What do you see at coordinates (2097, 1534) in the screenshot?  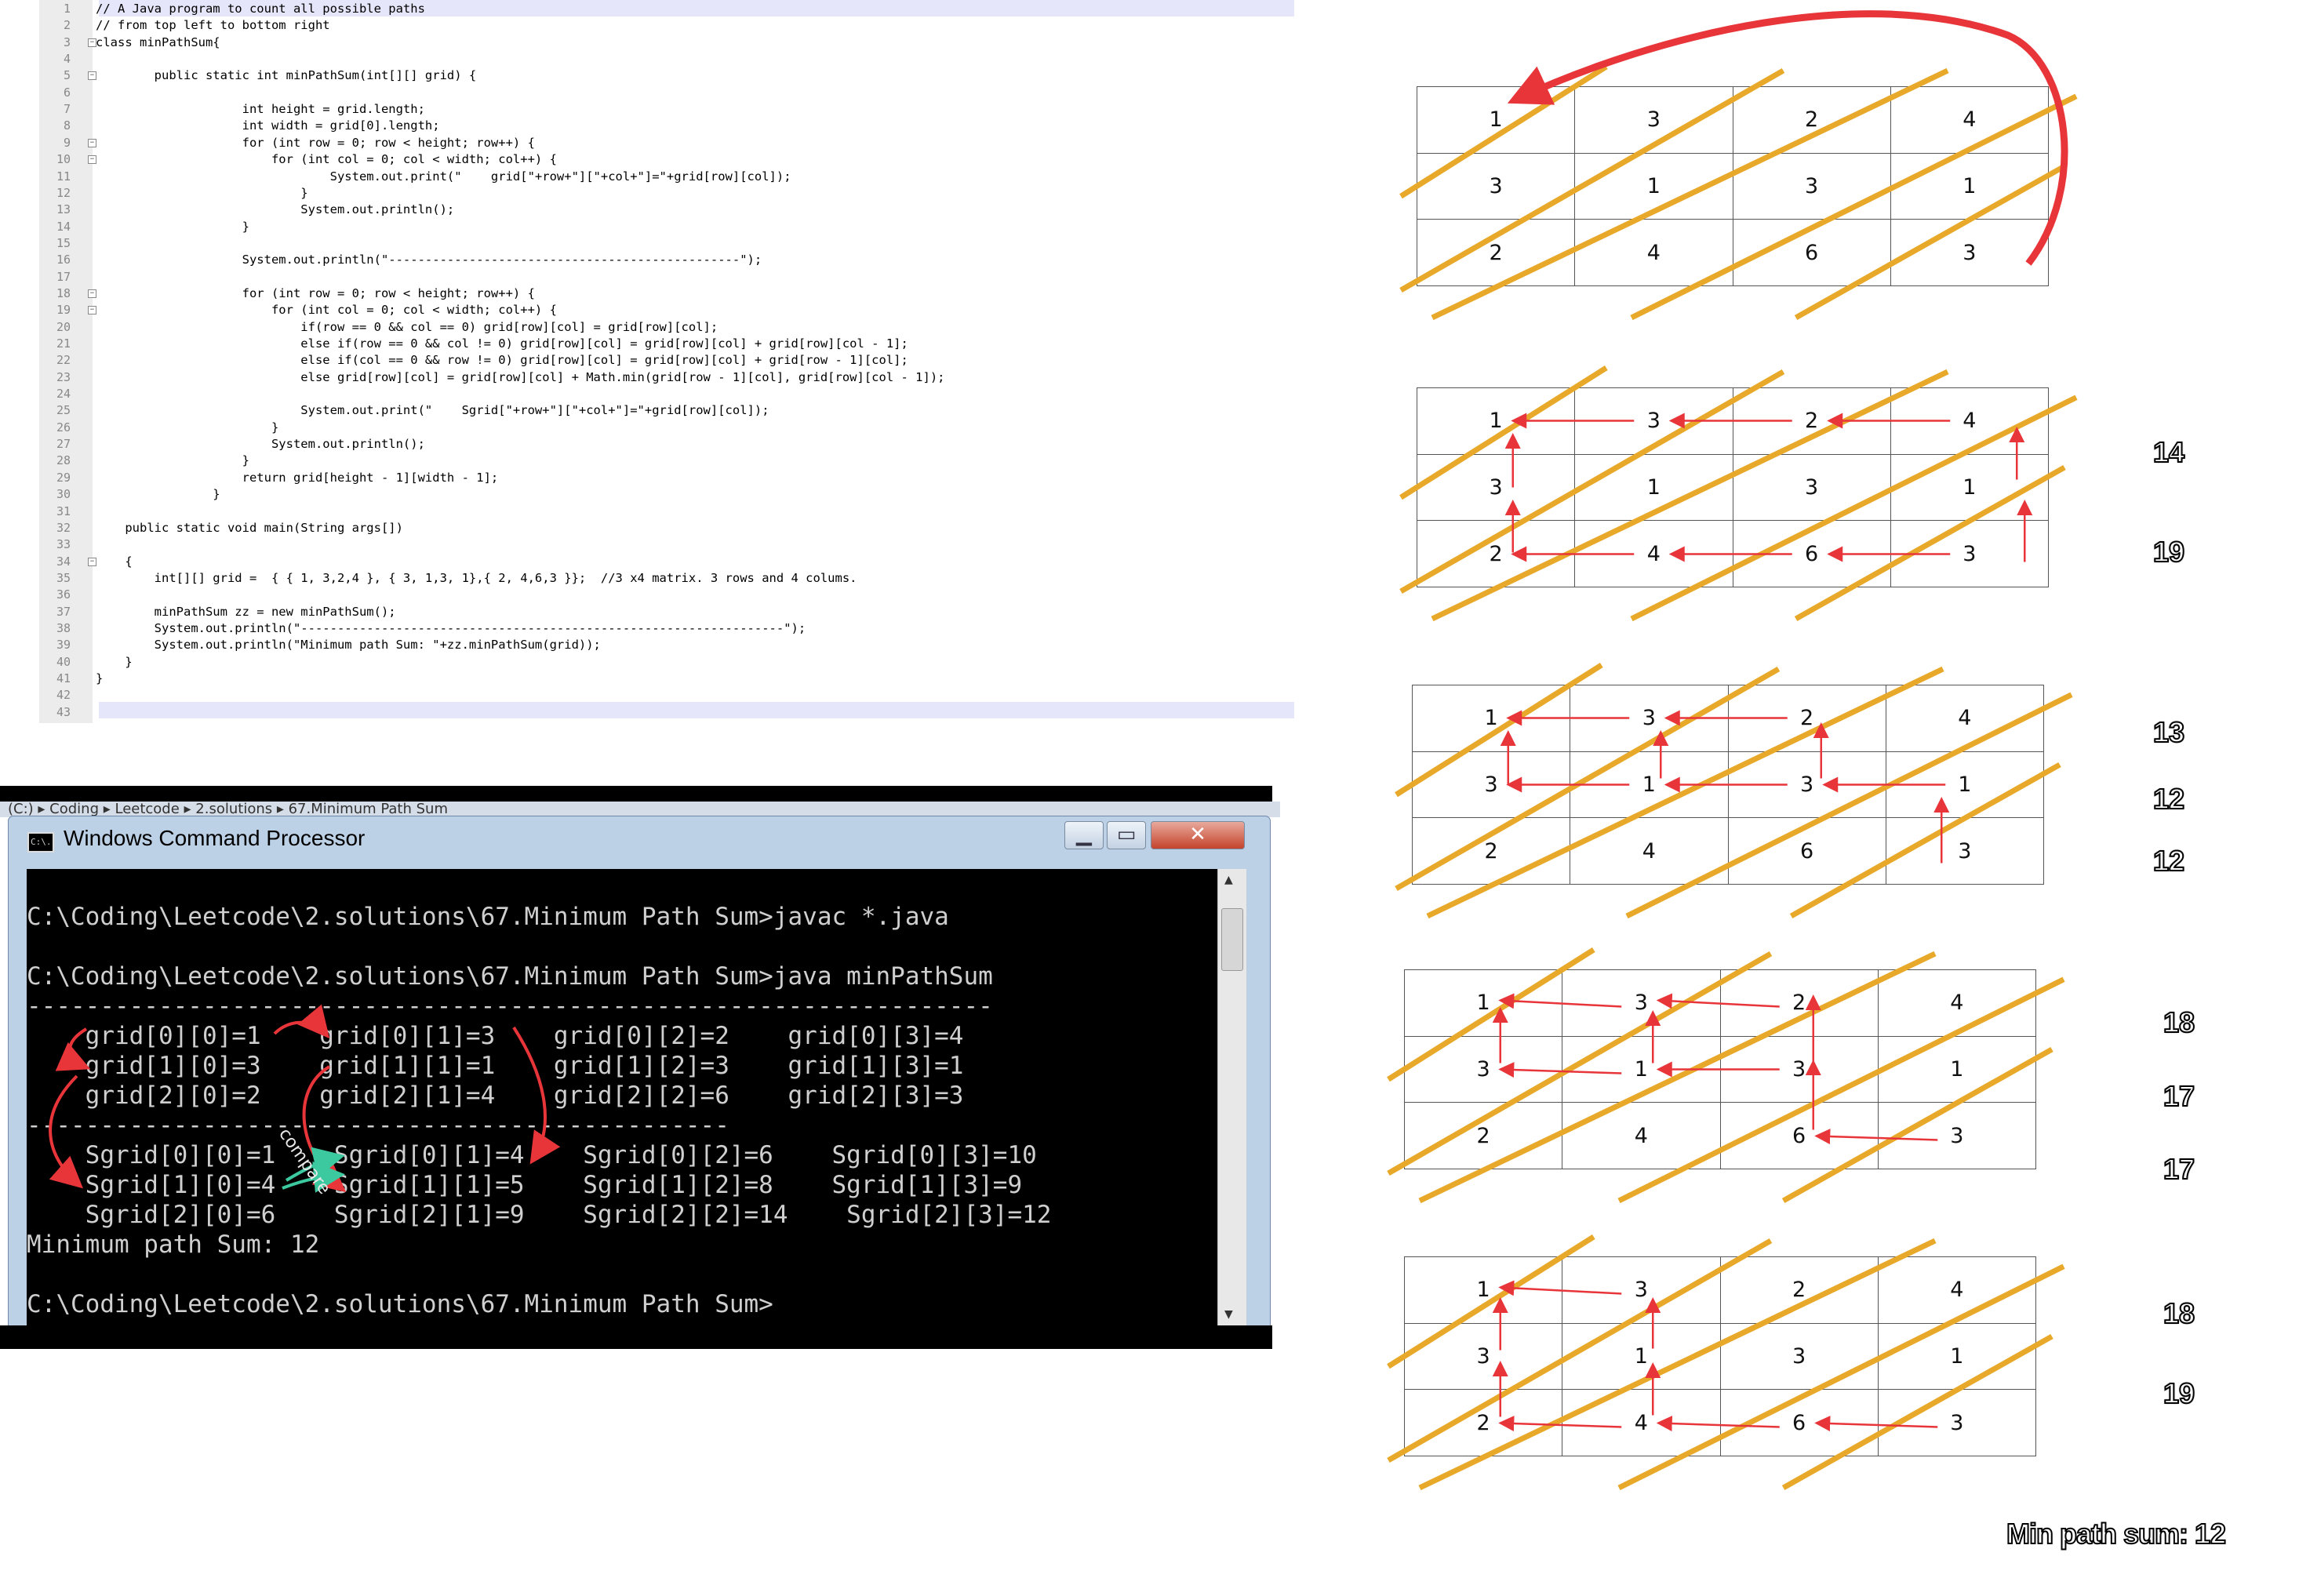 I see `min-path-sum-label: Min path sum:` at bounding box center [2097, 1534].